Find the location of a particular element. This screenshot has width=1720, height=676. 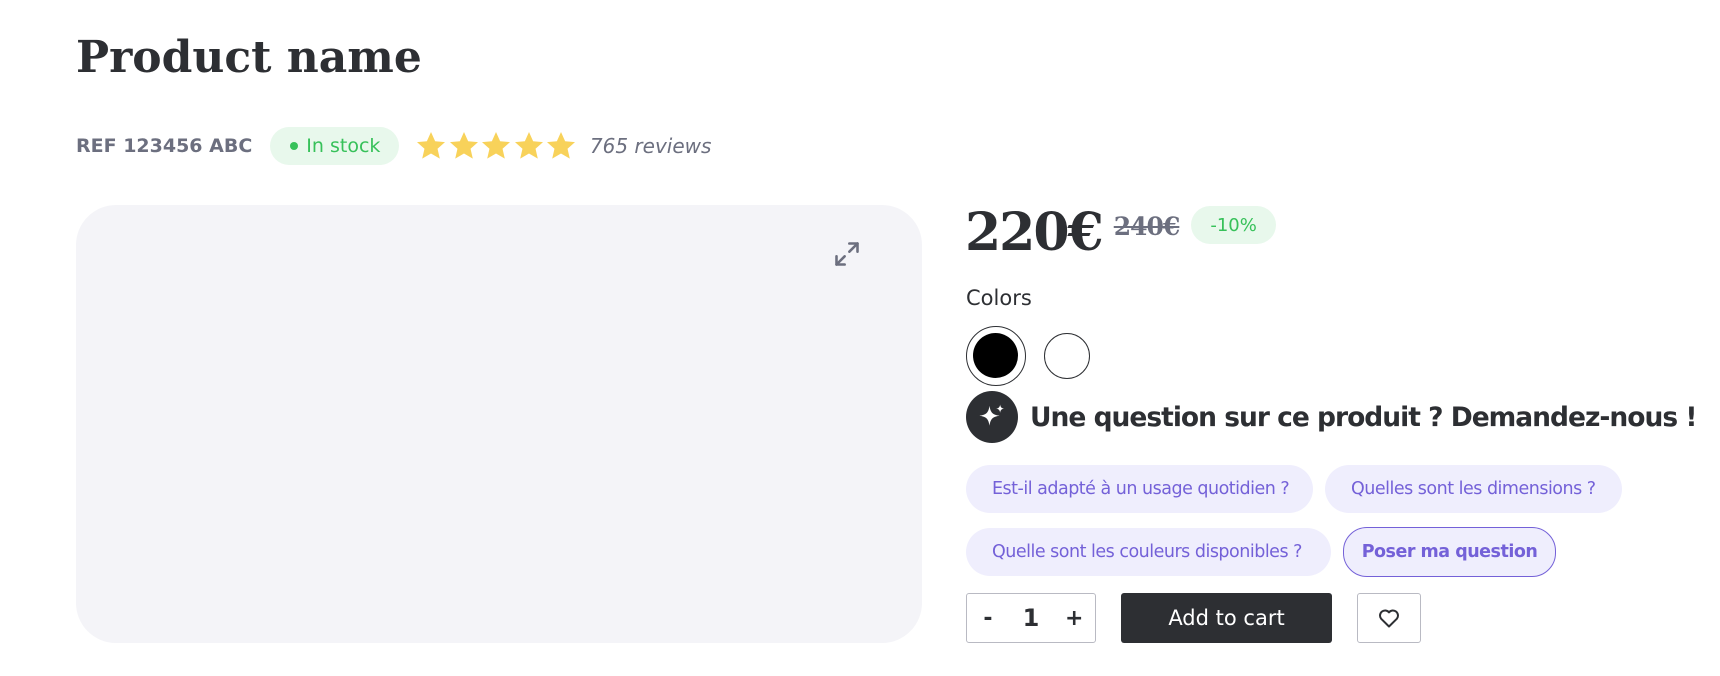

suggestion-chip: Quelles sont les dimensions ? is located at coordinates (1473, 489).